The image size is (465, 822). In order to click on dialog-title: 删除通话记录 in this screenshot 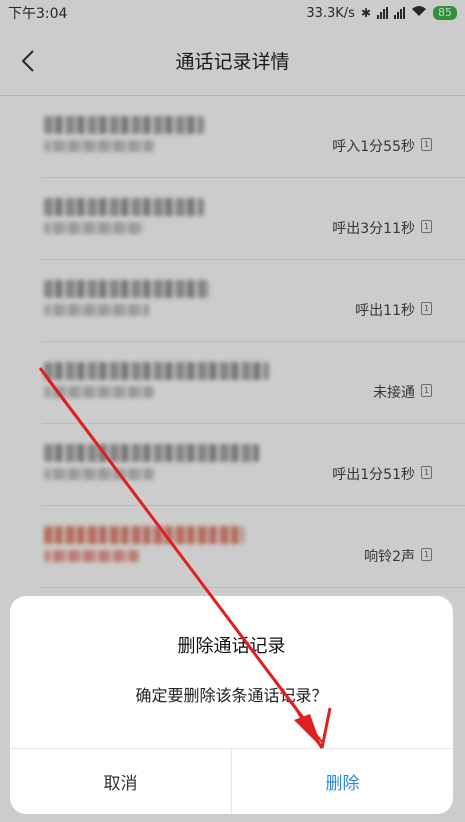, I will do `click(231, 646)`.